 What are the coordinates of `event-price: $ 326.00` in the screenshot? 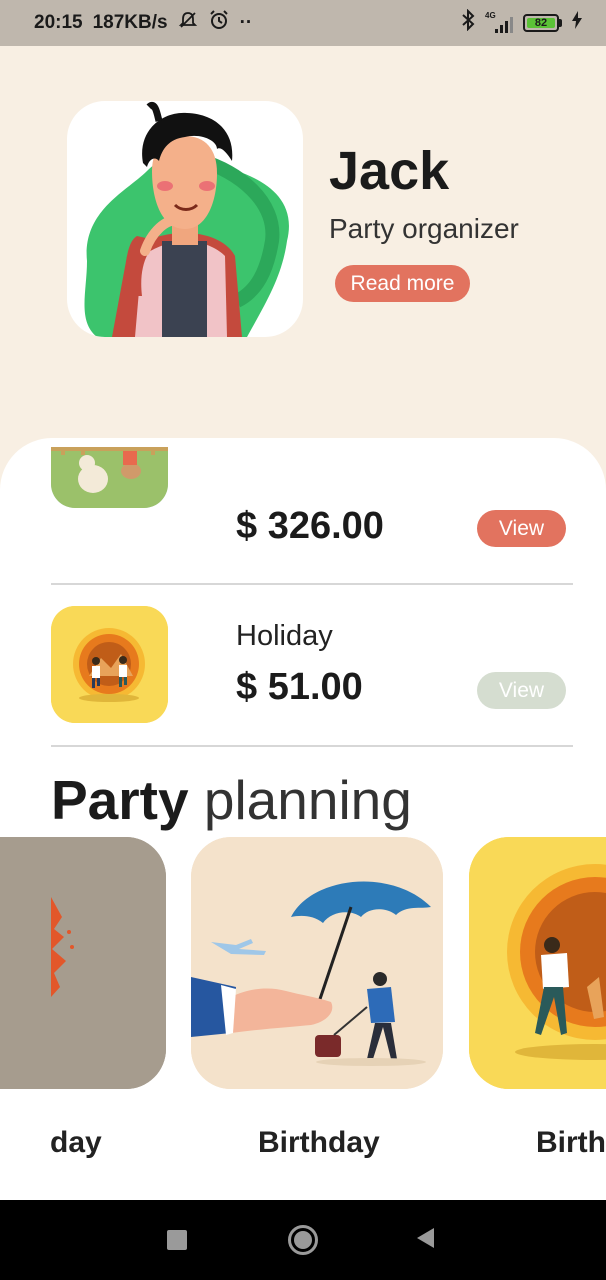 It's located at (310, 526).